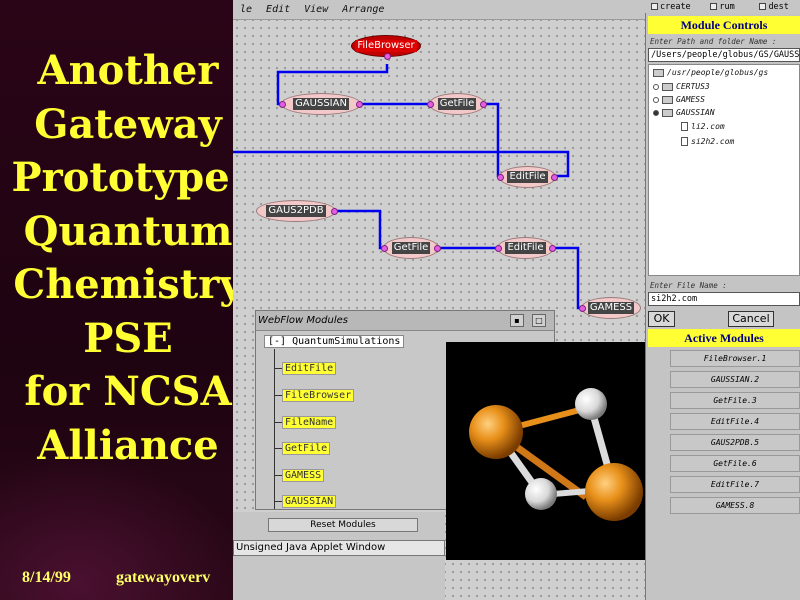 The width and height of the screenshot is (800, 600). Describe the element at coordinates (303, 320) in the screenshot. I see `modules-window-title: WebFlow Modules` at that location.